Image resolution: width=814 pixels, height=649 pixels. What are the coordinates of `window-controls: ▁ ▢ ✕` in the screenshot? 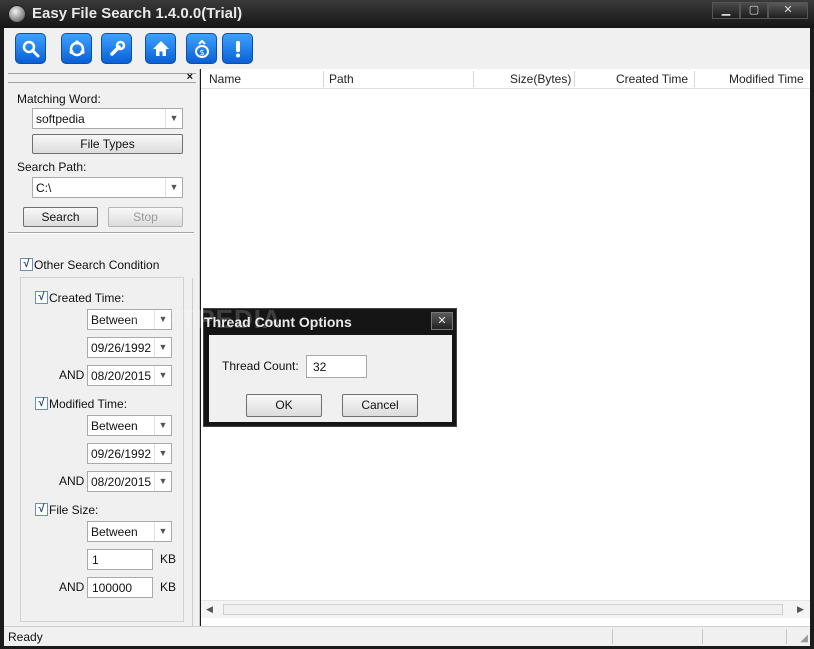 It's located at (760, 10).